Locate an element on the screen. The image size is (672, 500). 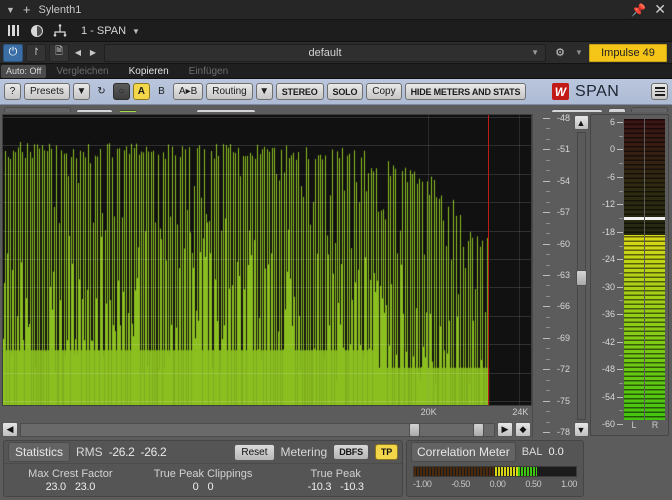
track-name-badge: Impulse 49 is located at coordinates (628, 52).